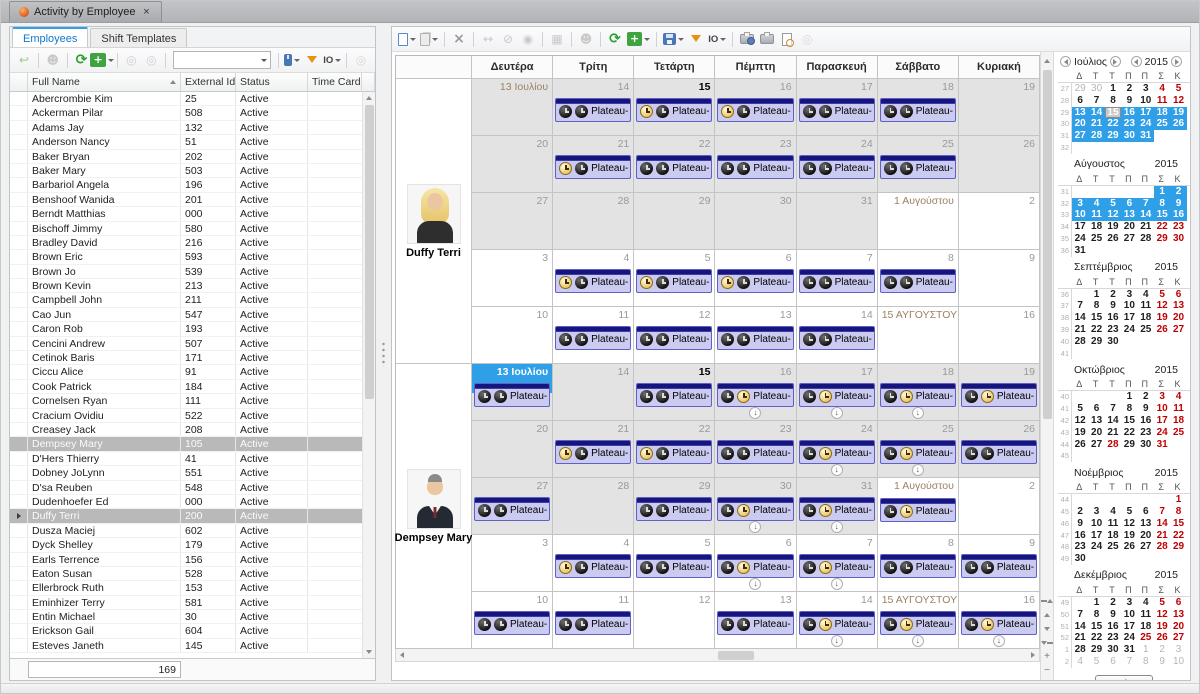 The image size is (1200, 694). I want to click on day-cell: 23 Plateau-Duf, so click(756, 164).